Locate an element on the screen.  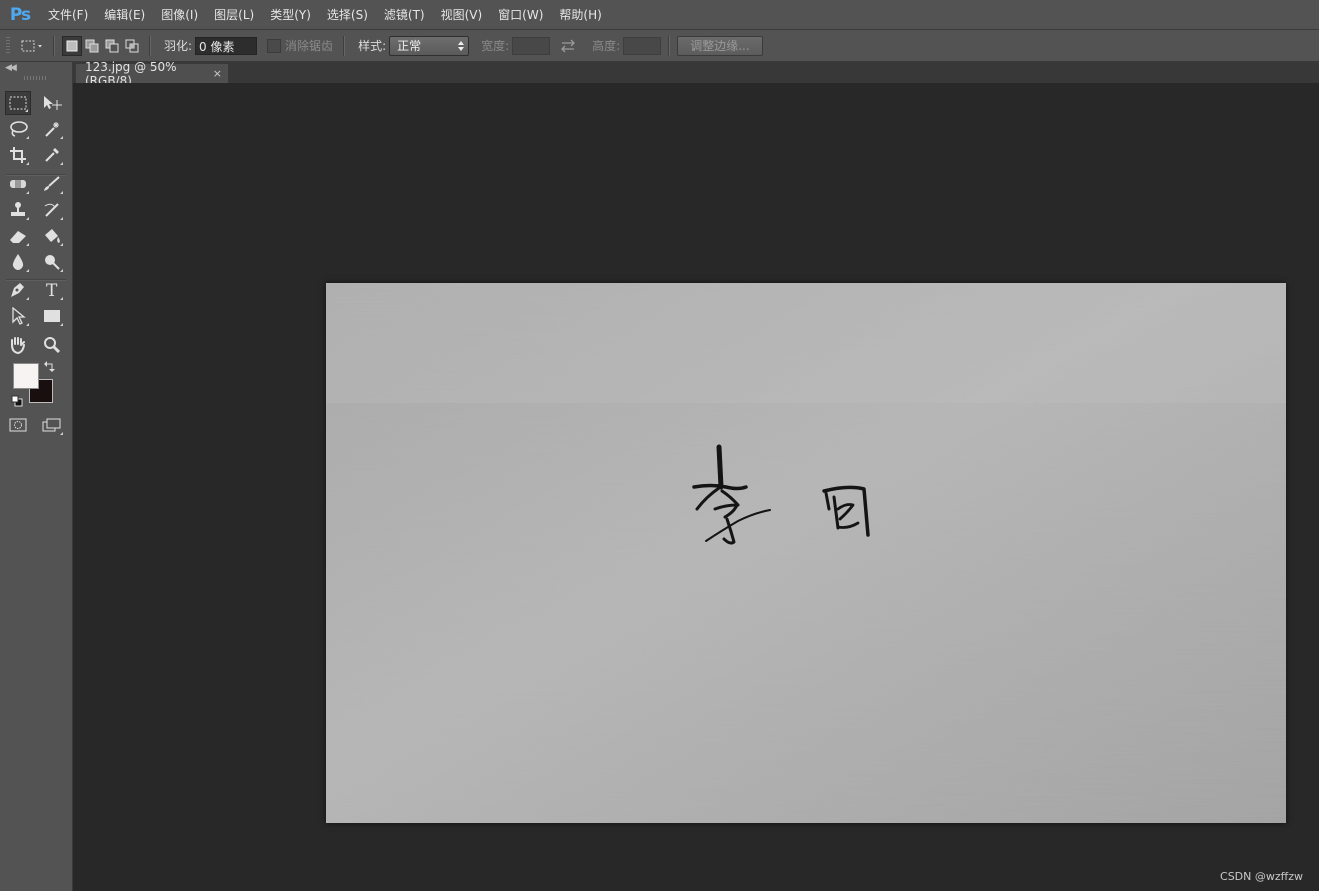
collapse-panel-icon: ◀◀ is located at coordinates (11, 68).